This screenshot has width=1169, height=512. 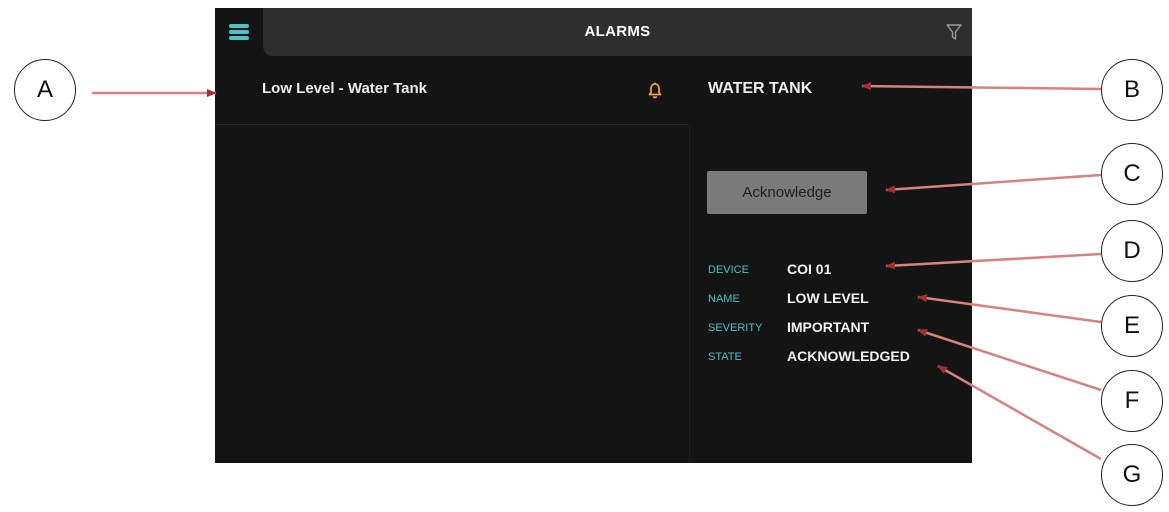 I want to click on callout-g: G, so click(x=1132, y=475).